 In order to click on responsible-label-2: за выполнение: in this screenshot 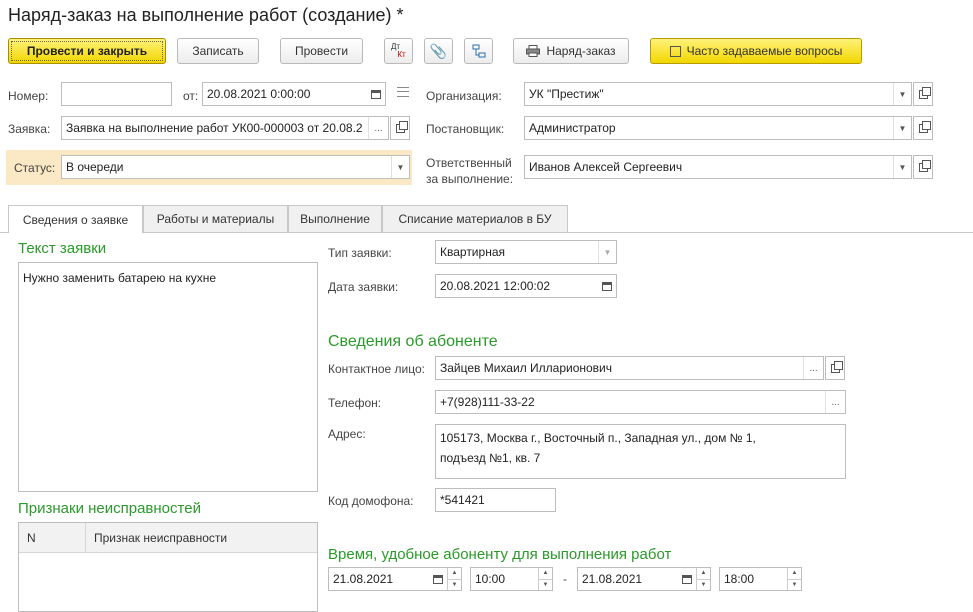, I will do `click(470, 179)`.